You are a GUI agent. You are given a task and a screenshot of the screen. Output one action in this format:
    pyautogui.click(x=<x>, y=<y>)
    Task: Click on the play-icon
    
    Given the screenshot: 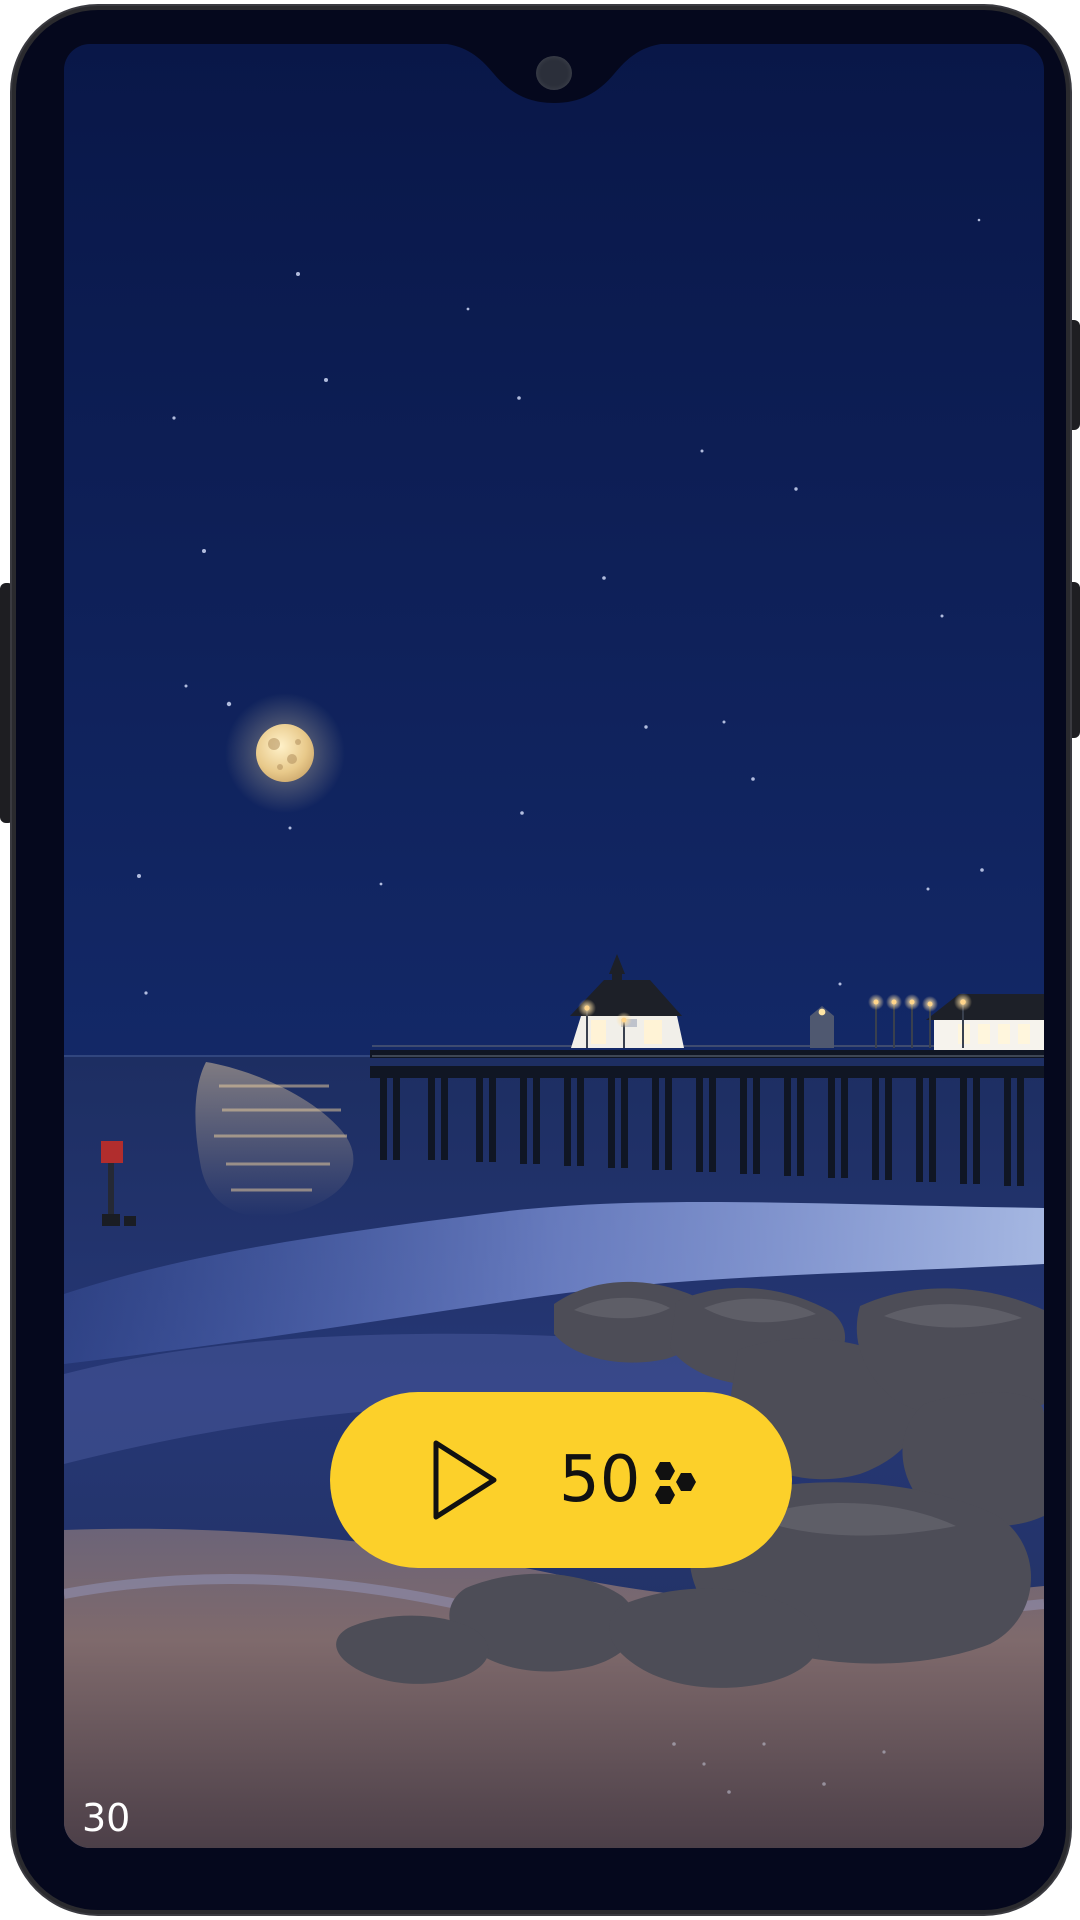 What is the action you would take?
    pyautogui.click(x=465, y=1480)
    